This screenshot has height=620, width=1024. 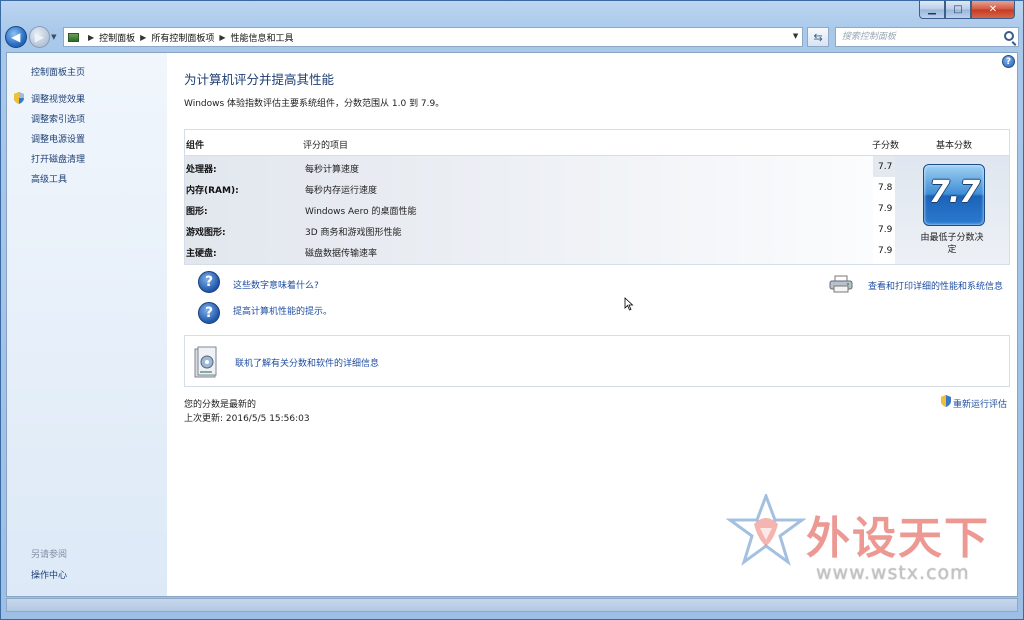 I want to click on table-row: 内存(RAM): 每秒内存运行速度, so click(x=529, y=187).